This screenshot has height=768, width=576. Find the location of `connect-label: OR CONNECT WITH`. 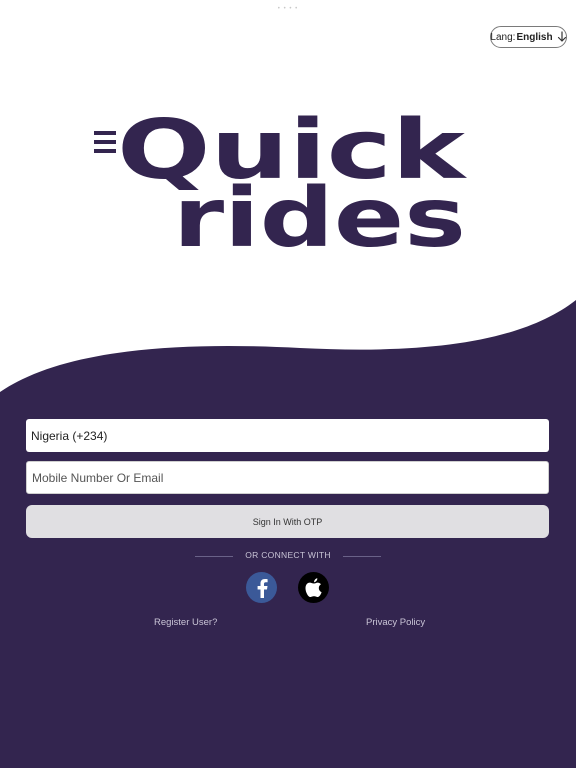

connect-label: OR CONNECT WITH is located at coordinates (288, 555).